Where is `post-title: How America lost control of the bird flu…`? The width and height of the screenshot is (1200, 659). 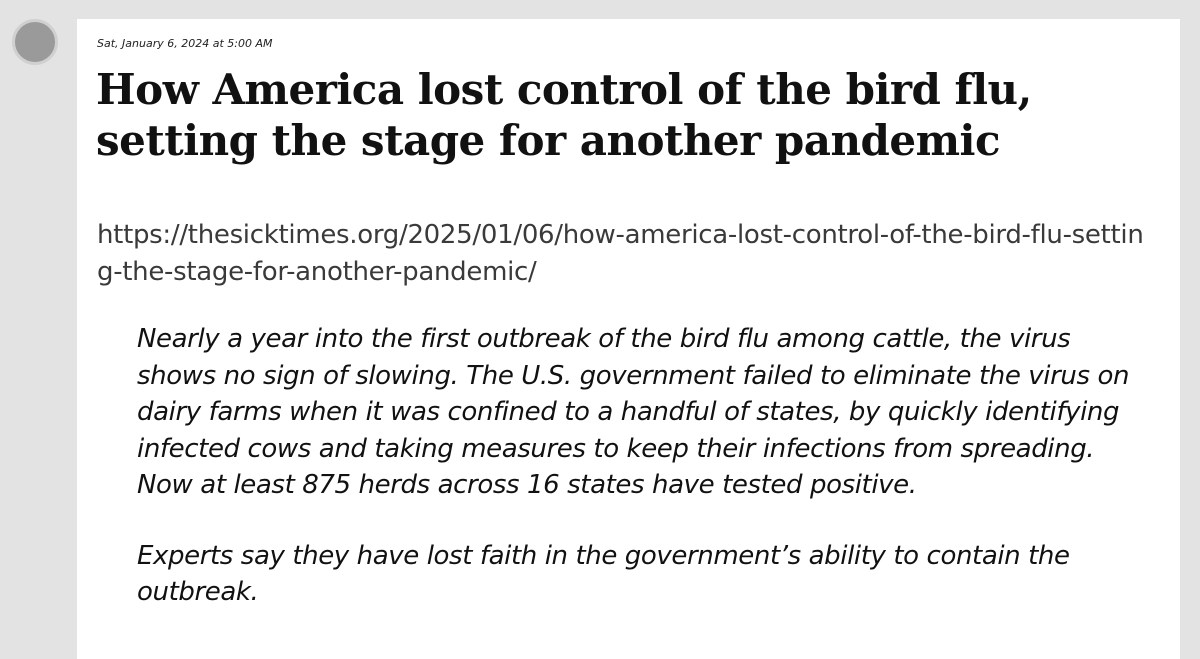
post-title: How America lost control of the bird flu… is located at coordinates (564, 115).